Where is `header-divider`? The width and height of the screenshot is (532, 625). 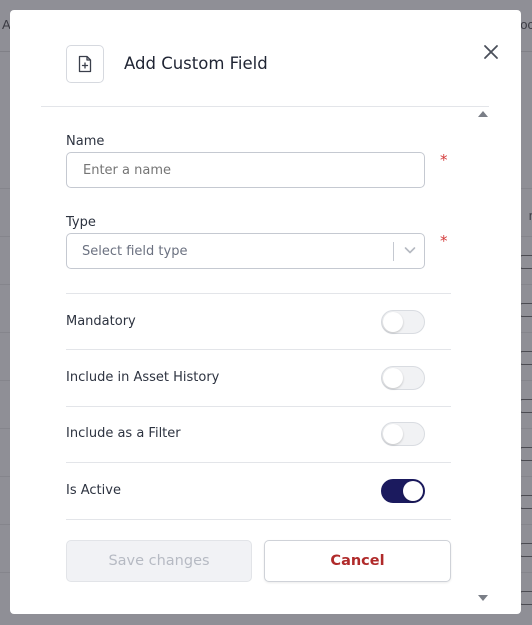 header-divider is located at coordinates (265, 106).